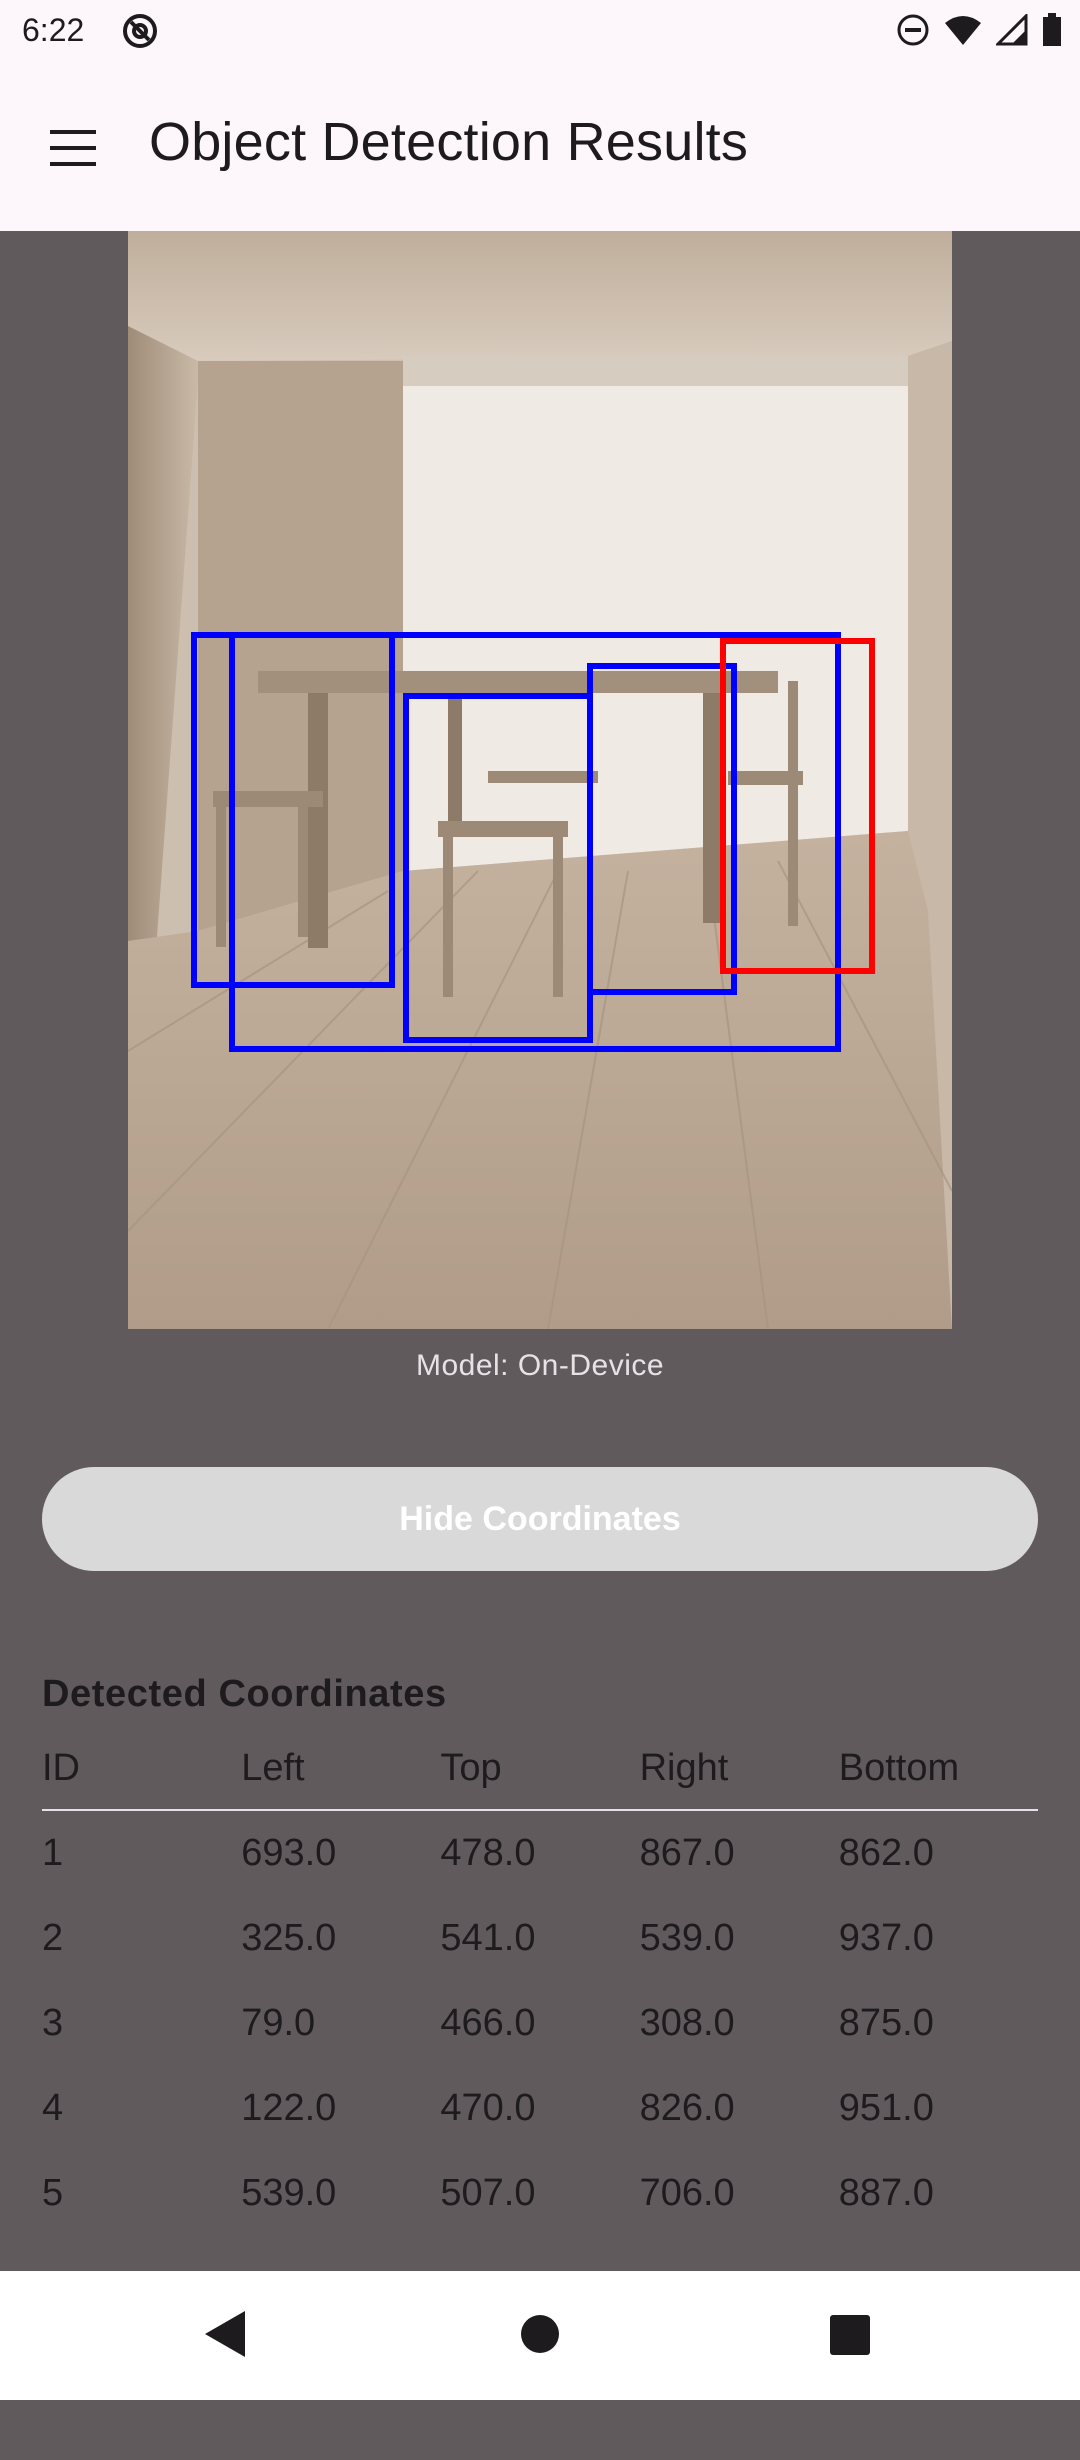  What do you see at coordinates (886, 1938) in the screenshot?
I see `cell-bottom: 937.0` at bounding box center [886, 1938].